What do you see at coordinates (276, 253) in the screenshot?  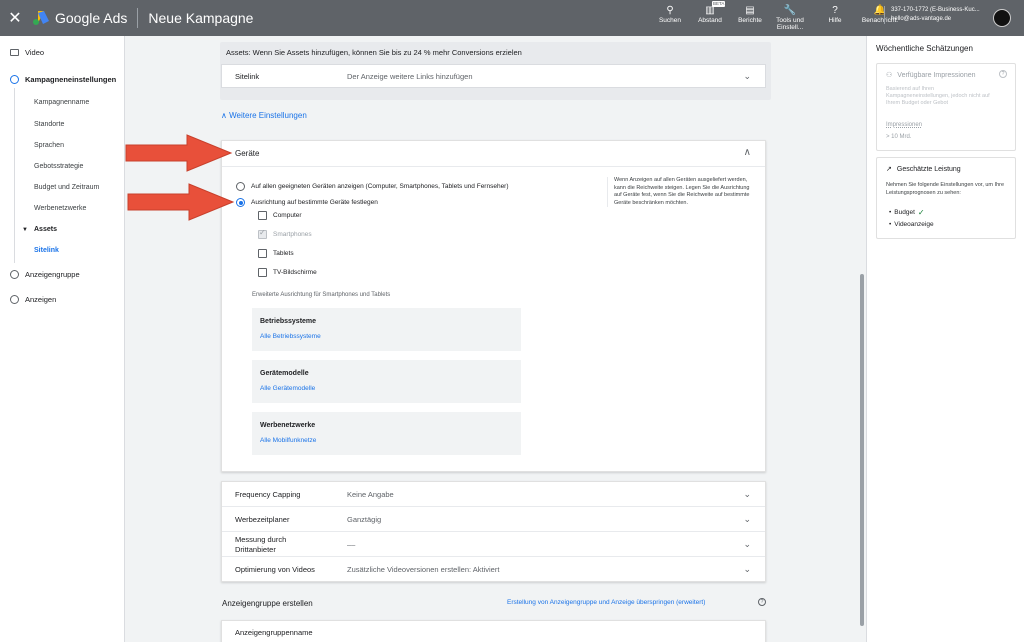 I see `checkbox-tablets: Tablets` at bounding box center [276, 253].